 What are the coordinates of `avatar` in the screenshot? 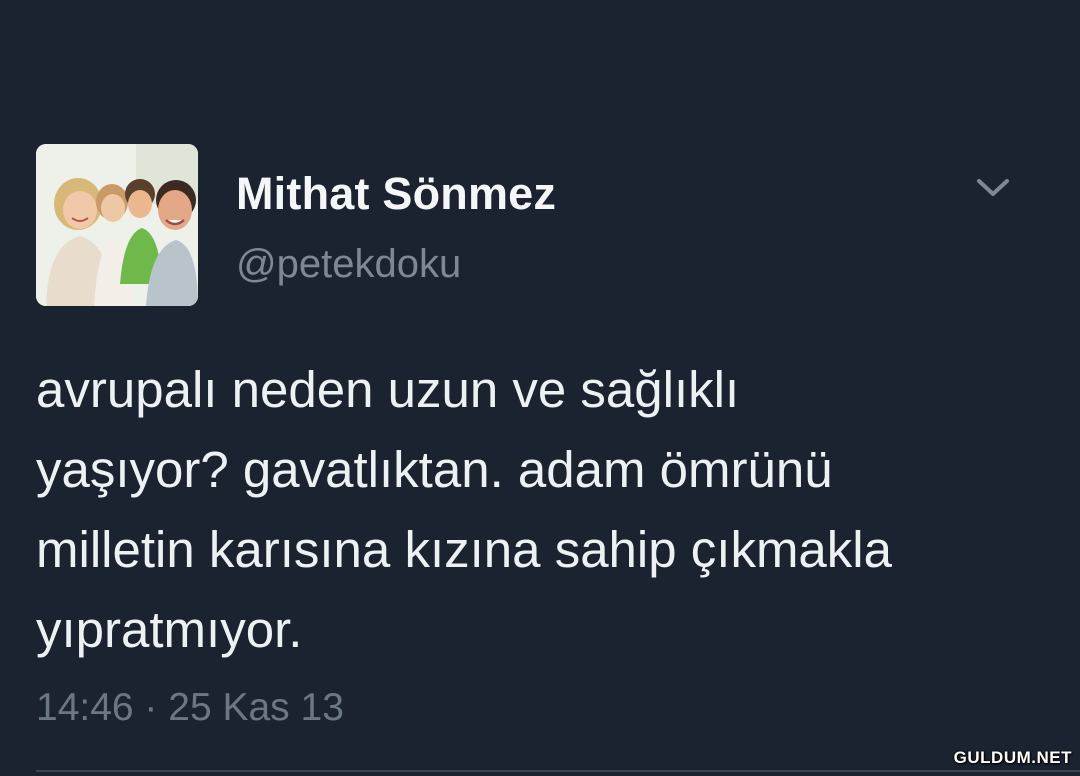 It's located at (117, 225).